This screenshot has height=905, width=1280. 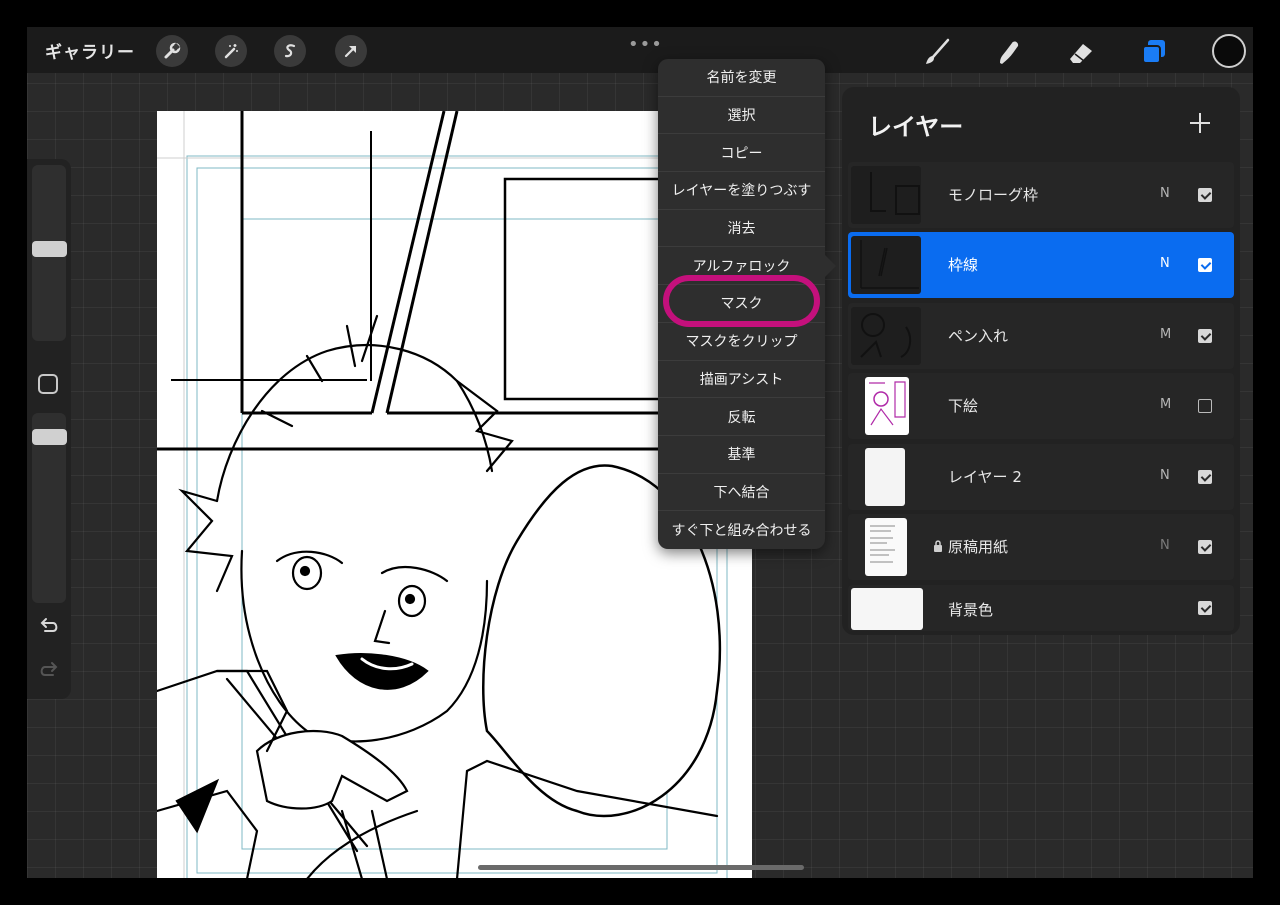 I want to click on layer-row-manuscript-paper: 原稿用紙 N, so click(x=1041, y=547).